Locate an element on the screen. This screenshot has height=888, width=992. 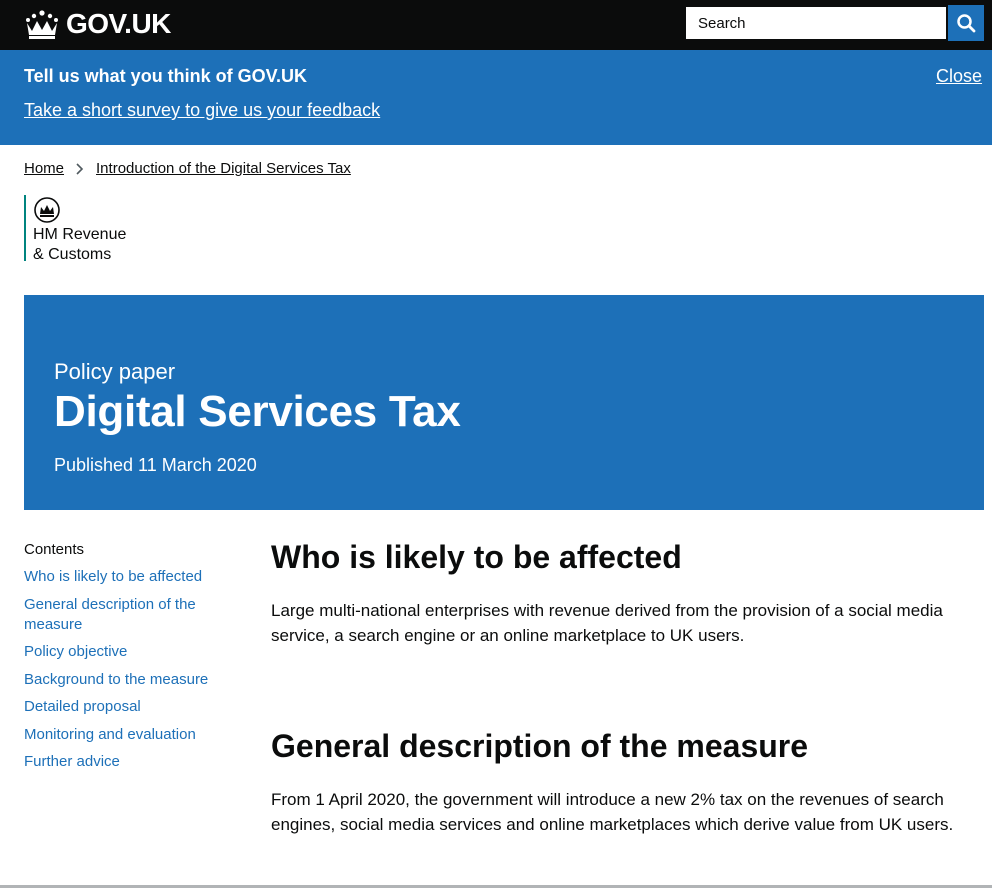
chevron-right-icon is located at coordinates (80, 168).